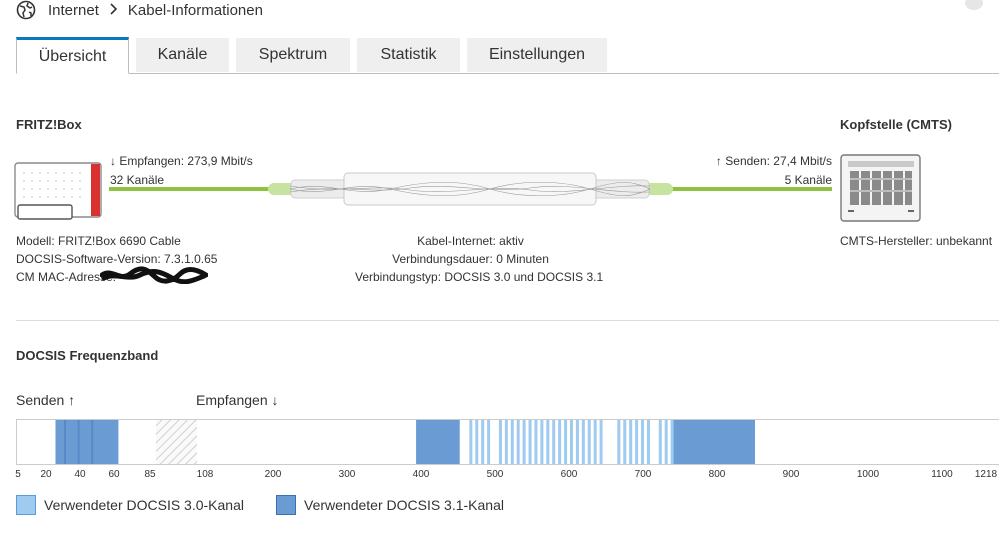  Describe the element at coordinates (717, 474) in the screenshot. I see `tick-label: 800` at that location.